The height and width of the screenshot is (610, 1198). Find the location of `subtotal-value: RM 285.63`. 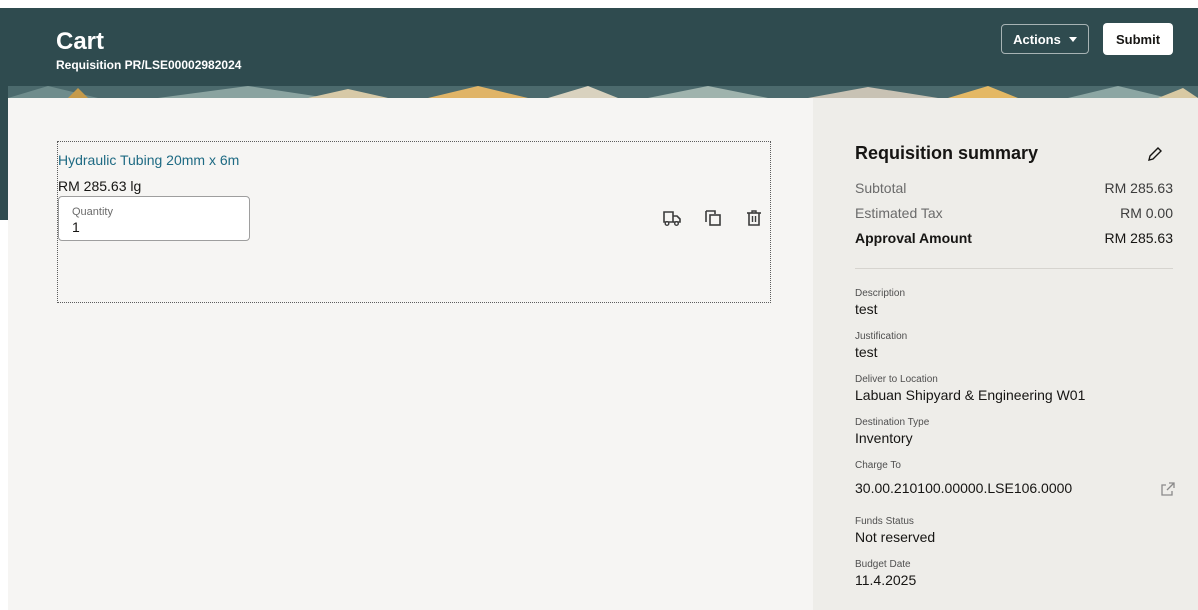

subtotal-value: RM 285.63 is located at coordinates (1138, 188).